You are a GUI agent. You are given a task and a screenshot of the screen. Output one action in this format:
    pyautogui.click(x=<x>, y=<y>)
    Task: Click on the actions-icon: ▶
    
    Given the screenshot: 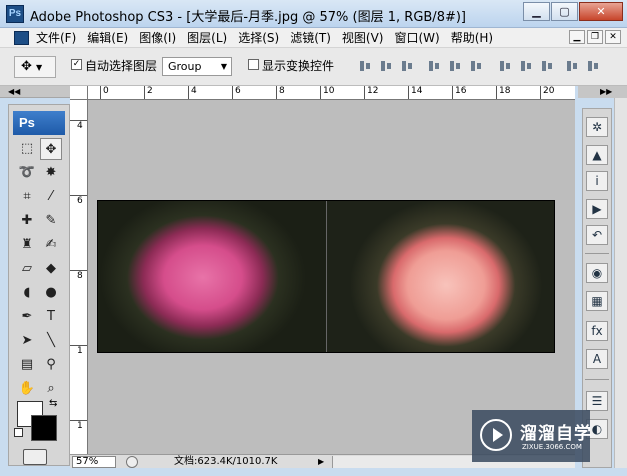 What is the action you would take?
    pyautogui.click(x=597, y=209)
    